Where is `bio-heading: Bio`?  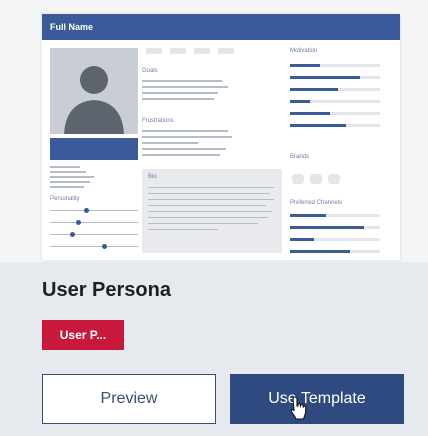
bio-heading: Bio is located at coordinates (152, 177).